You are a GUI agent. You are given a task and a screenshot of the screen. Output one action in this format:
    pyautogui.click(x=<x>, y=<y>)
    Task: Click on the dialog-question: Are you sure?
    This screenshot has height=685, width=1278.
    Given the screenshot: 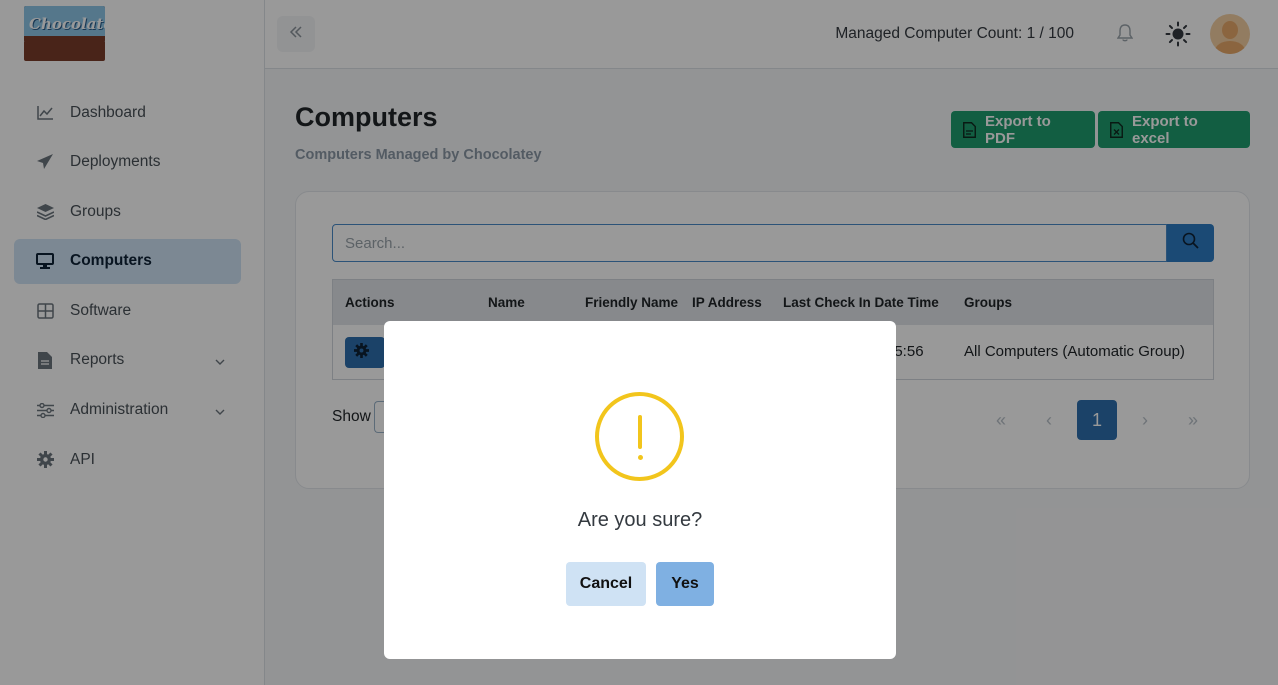 What is the action you would take?
    pyautogui.click(x=640, y=520)
    